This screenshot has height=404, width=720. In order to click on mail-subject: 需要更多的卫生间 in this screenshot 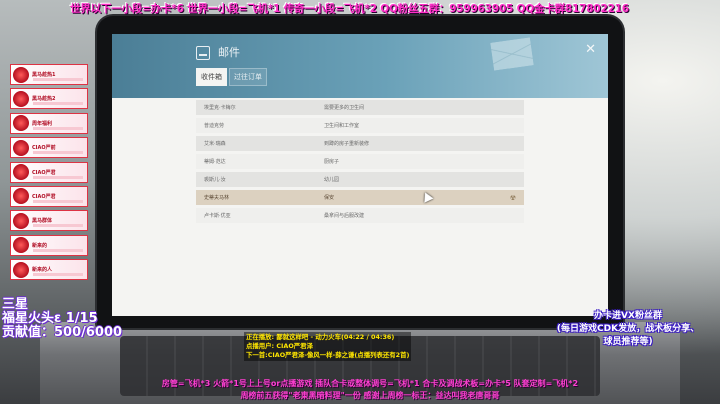, I will do `click(344, 108)`.